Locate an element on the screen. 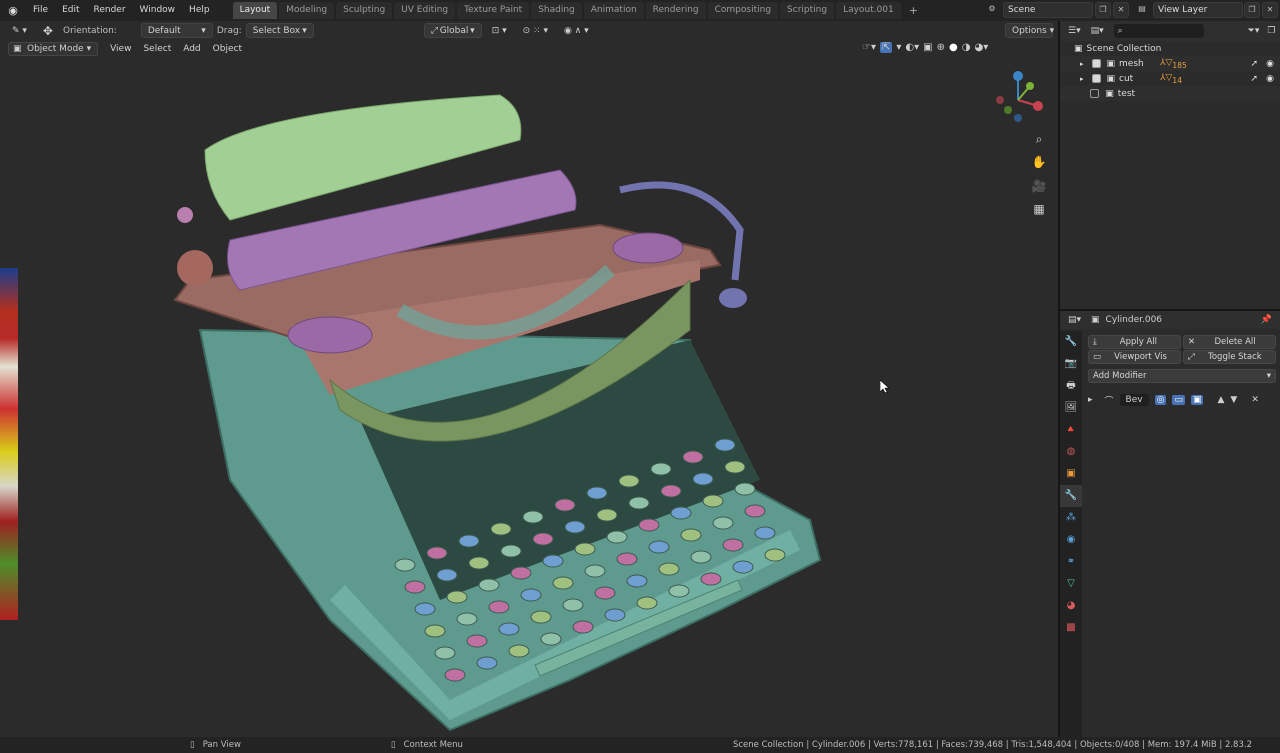 The height and width of the screenshot is (753, 1280). editor-type-icon: ☰▾ is located at coordinates (1074, 31).